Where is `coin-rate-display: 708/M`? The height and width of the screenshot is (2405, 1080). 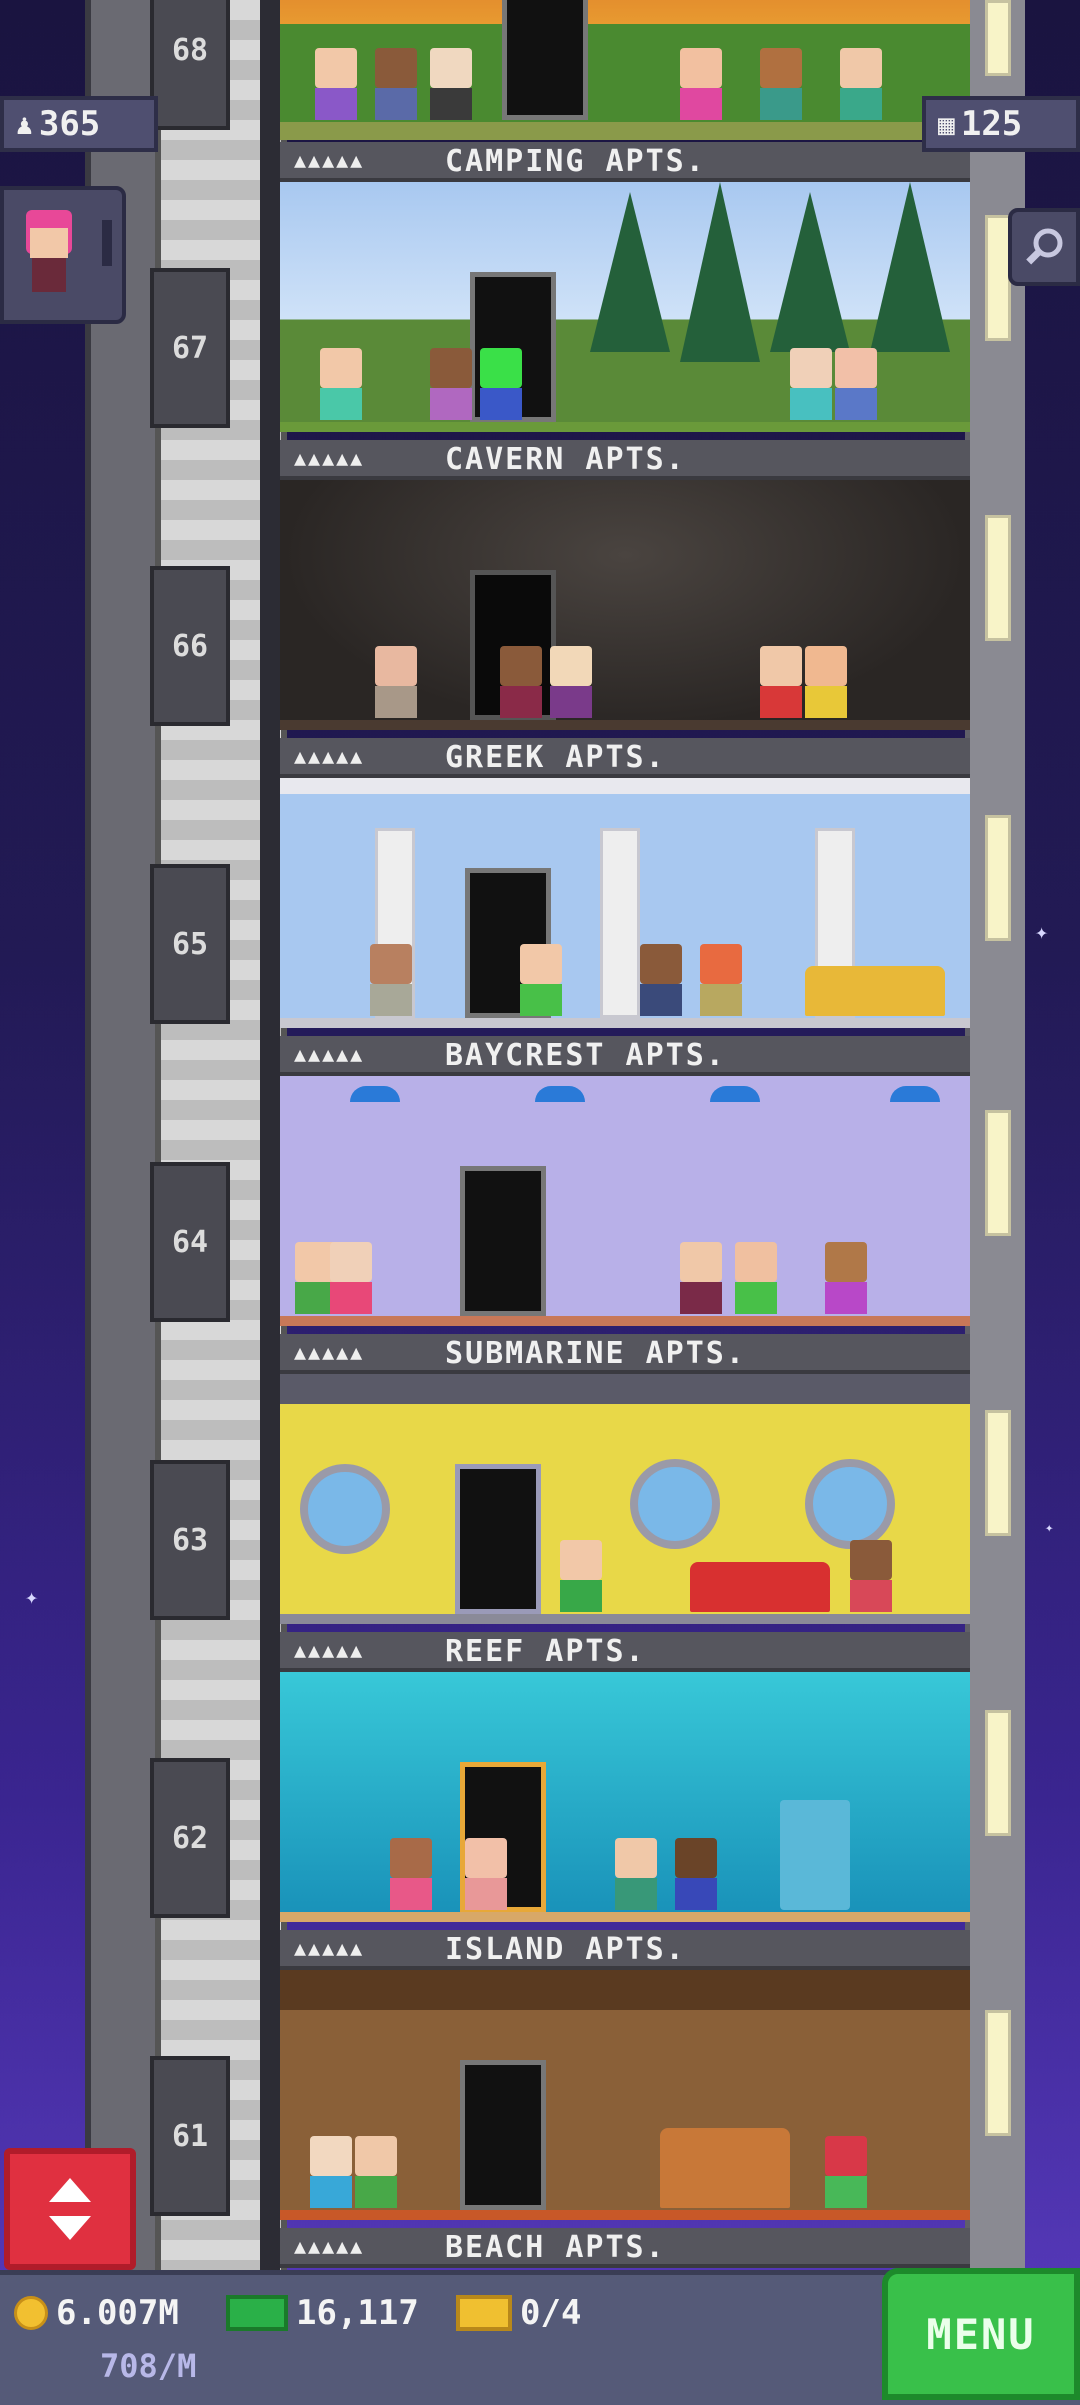
coin-rate-display: 708/M is located at coordinates (148, 2366).